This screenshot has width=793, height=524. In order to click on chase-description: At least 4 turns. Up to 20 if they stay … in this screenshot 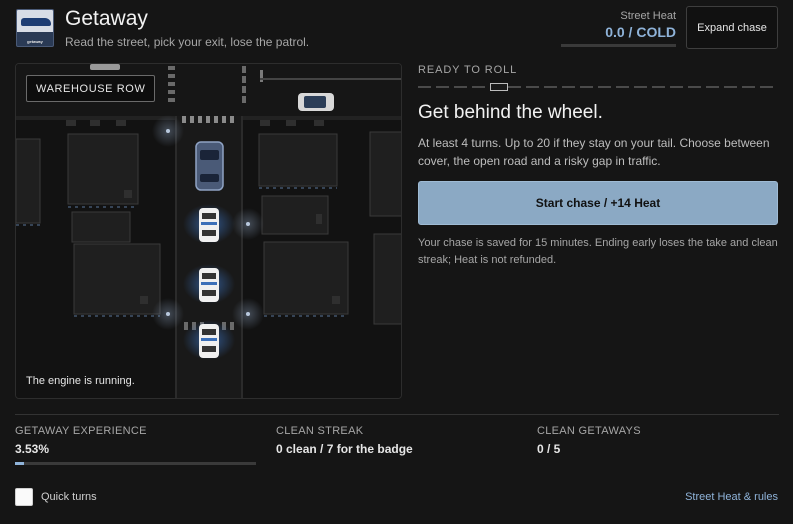, I will do `click(594, 152)`.